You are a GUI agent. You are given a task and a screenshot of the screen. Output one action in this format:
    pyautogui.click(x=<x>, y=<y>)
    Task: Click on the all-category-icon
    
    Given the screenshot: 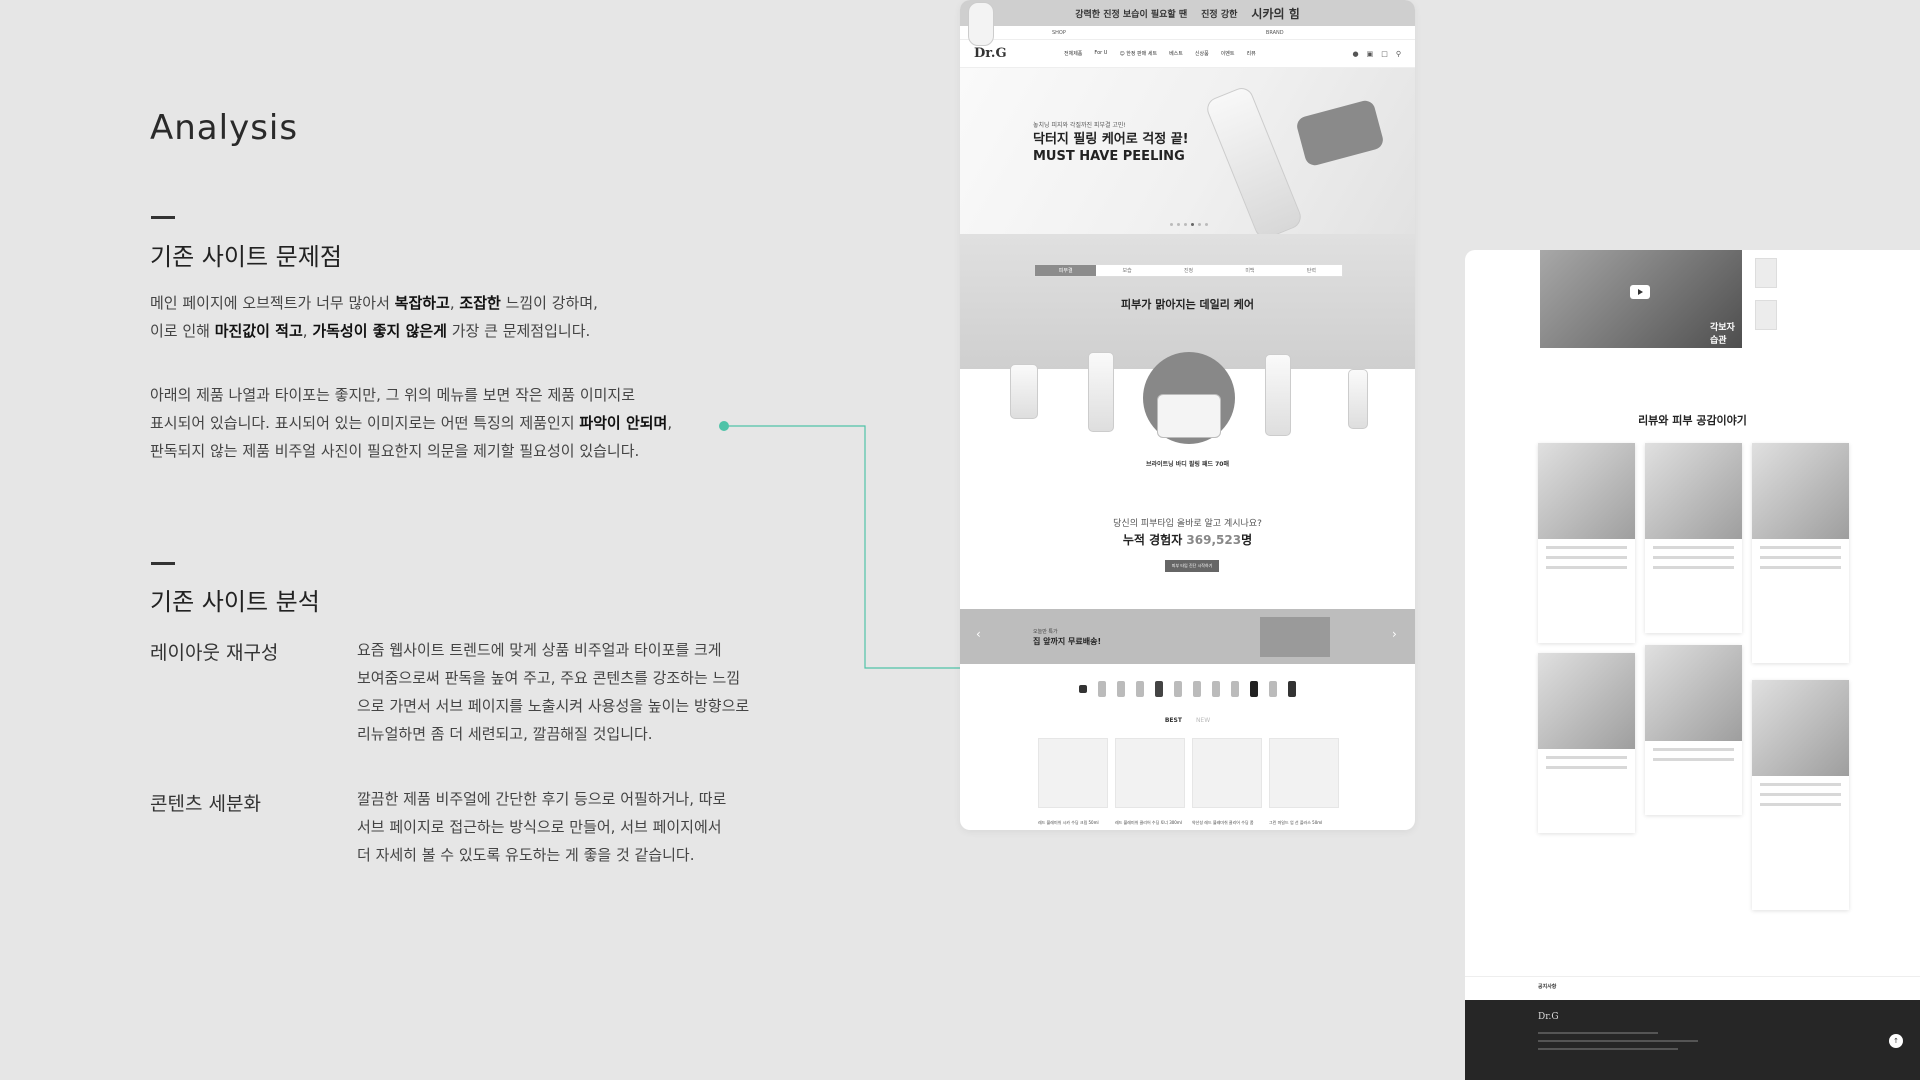 What is the action you would take?
    pyautogui.click(x=1083, y=689)
    